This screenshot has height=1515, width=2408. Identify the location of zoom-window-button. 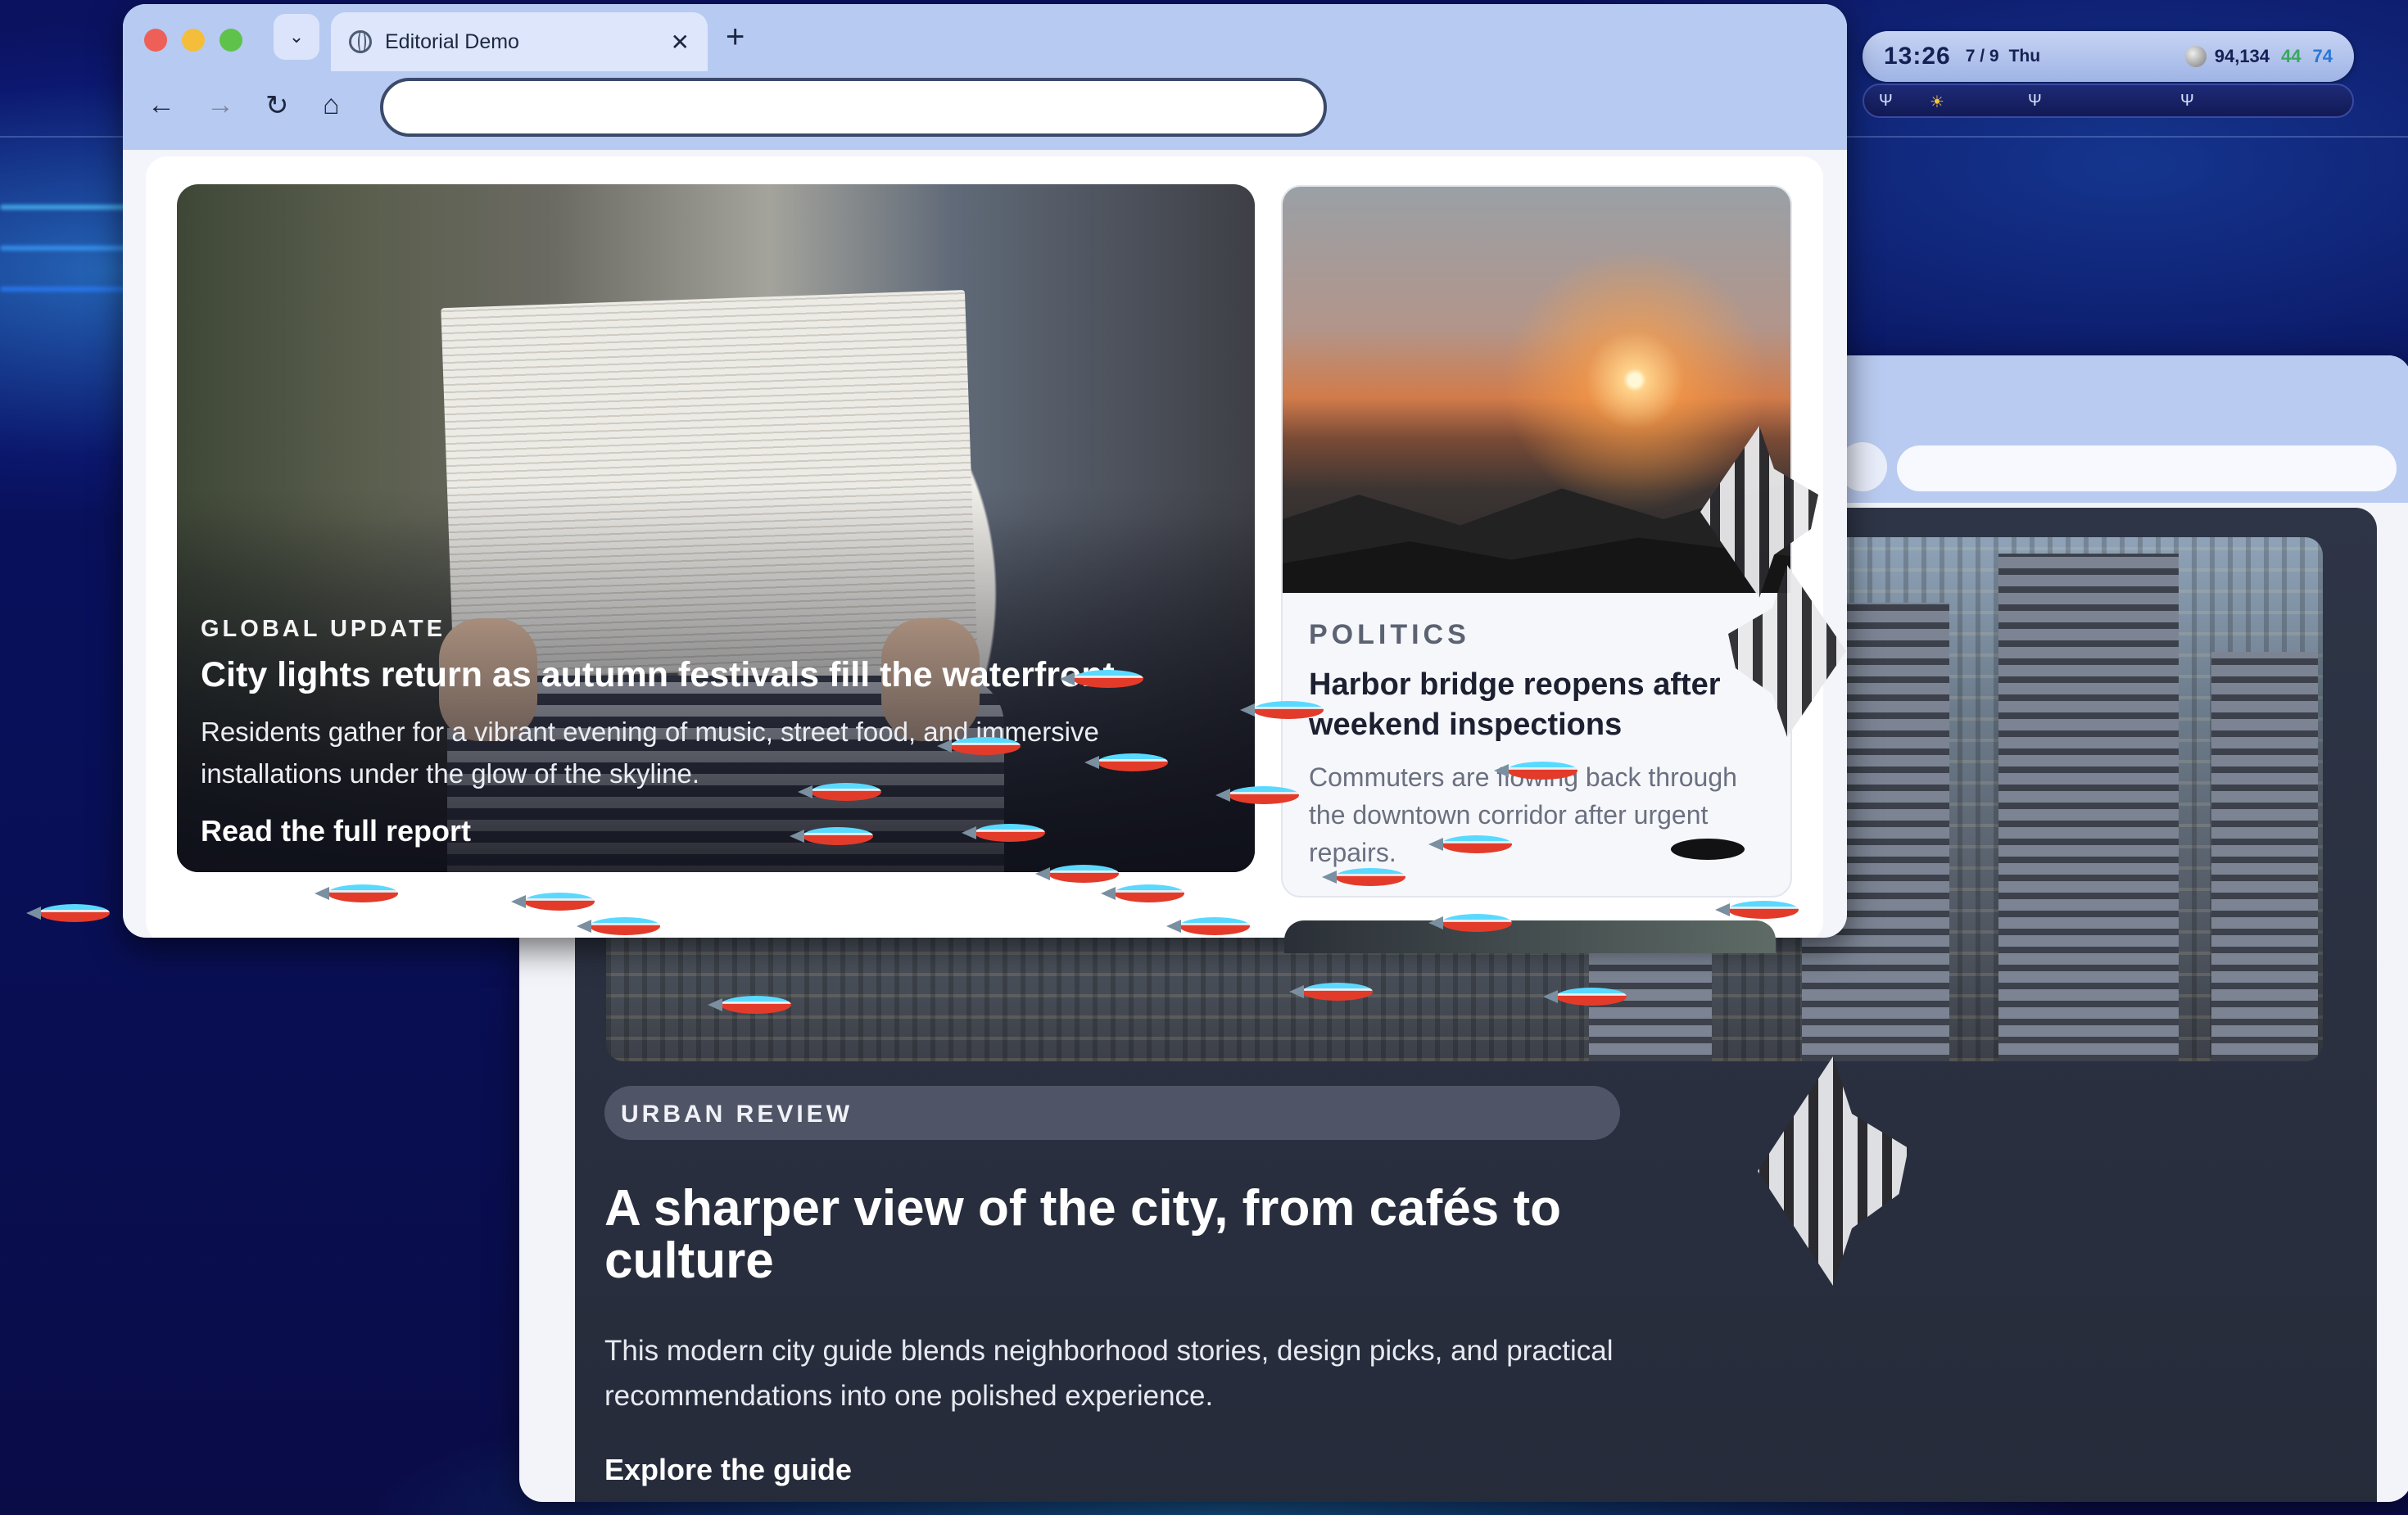
(231, 40).